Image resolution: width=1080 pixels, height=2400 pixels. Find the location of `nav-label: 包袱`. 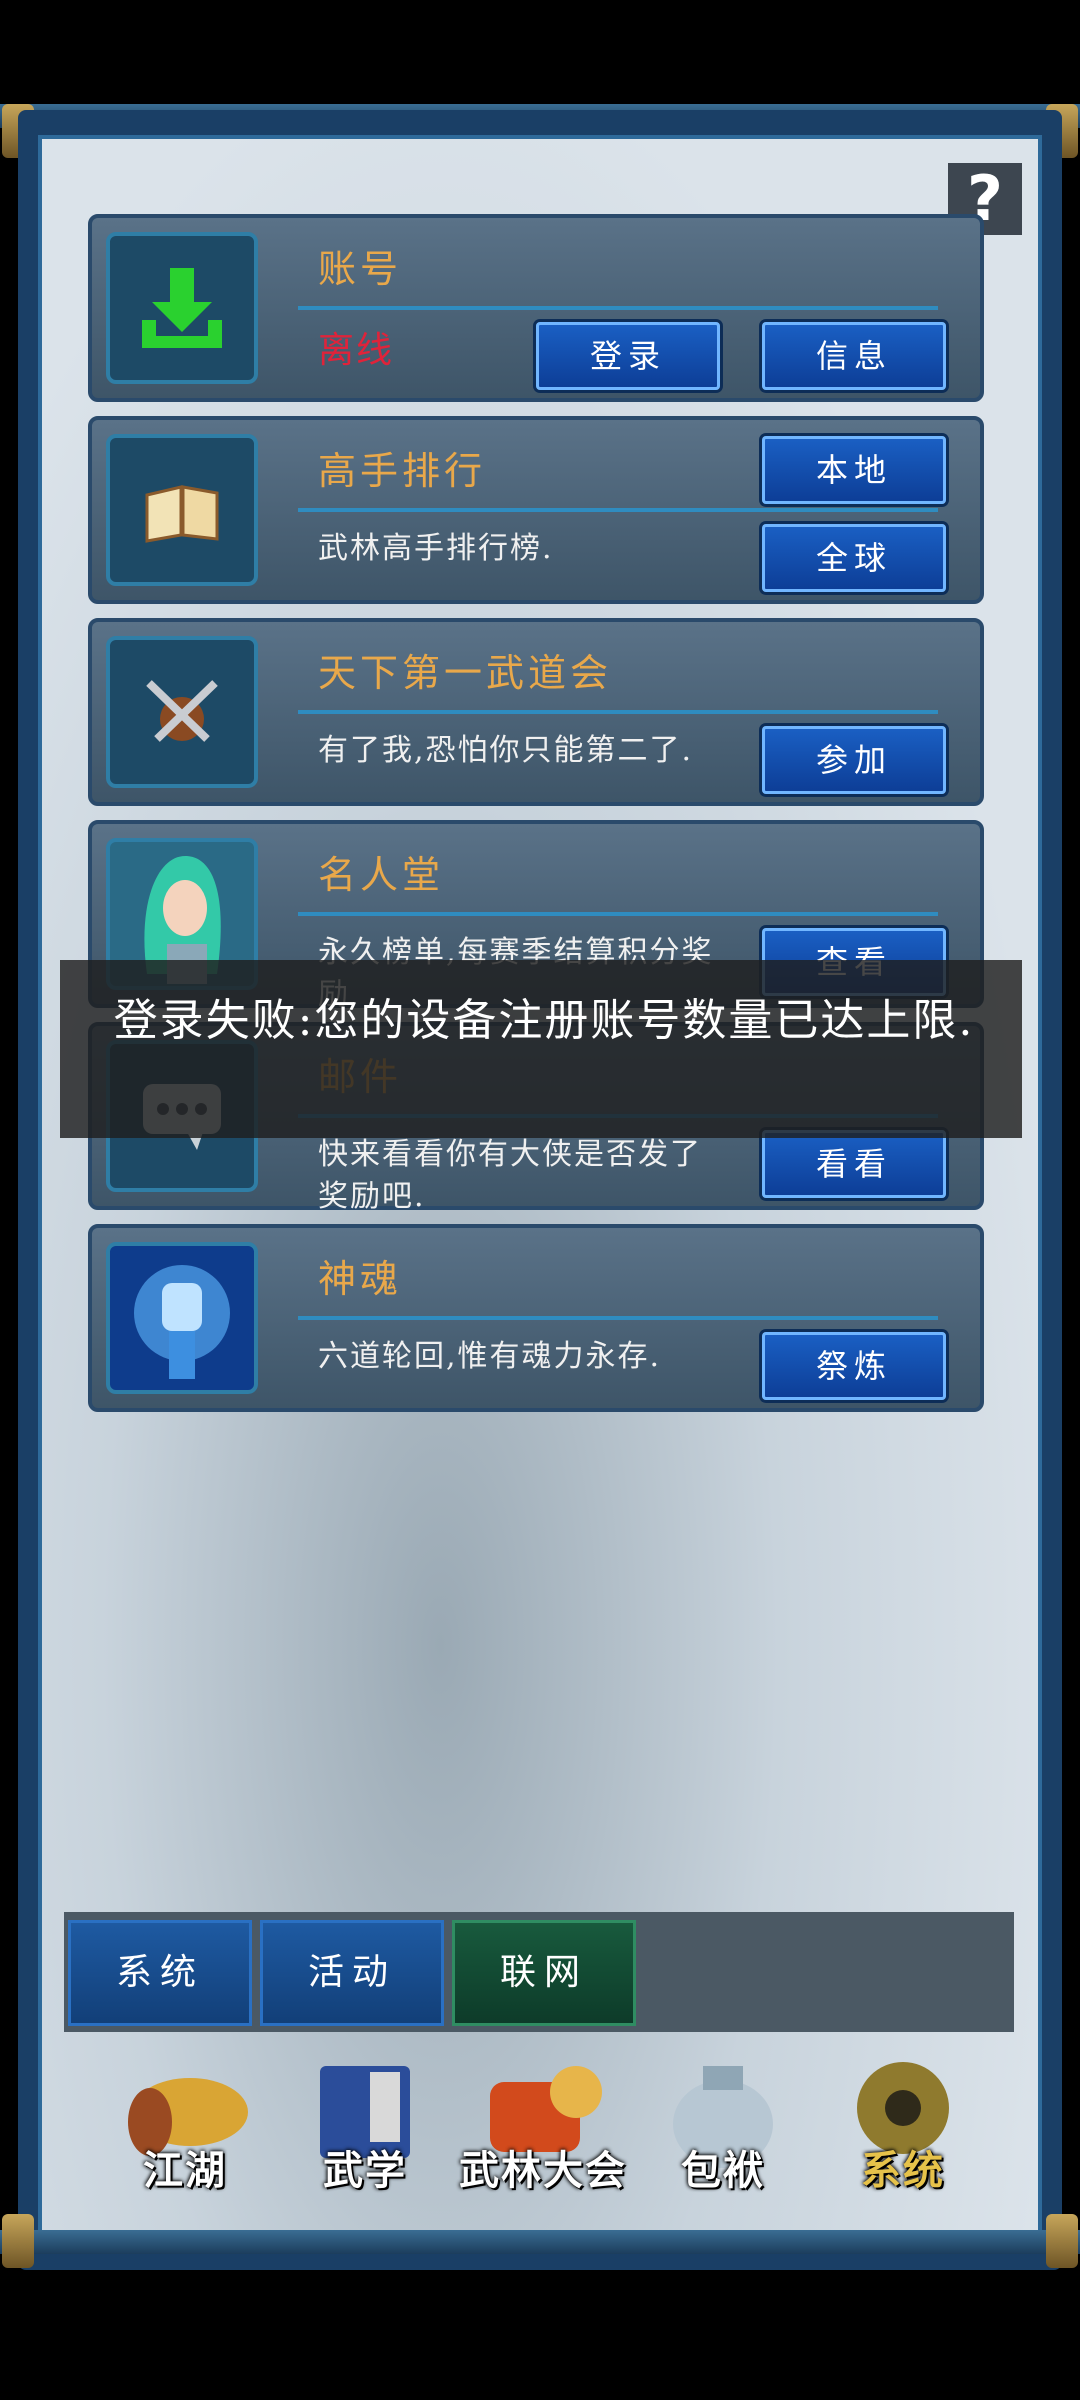

nav-label: 包袱 is located at coordinates (723, 2170).